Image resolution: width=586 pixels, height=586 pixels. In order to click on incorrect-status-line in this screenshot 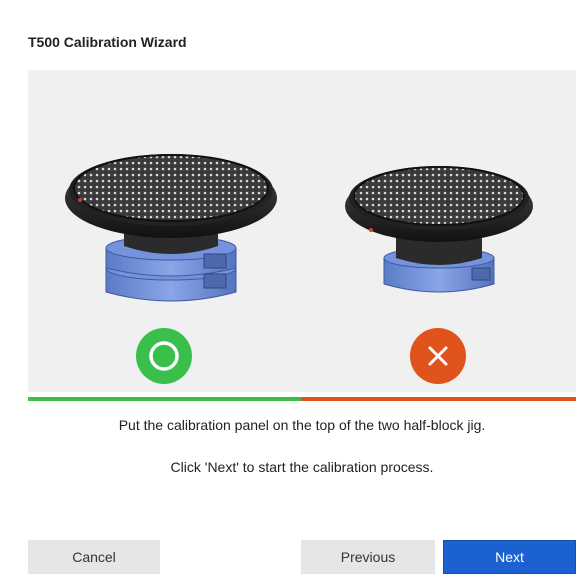, I will do `click(438, 399)`.